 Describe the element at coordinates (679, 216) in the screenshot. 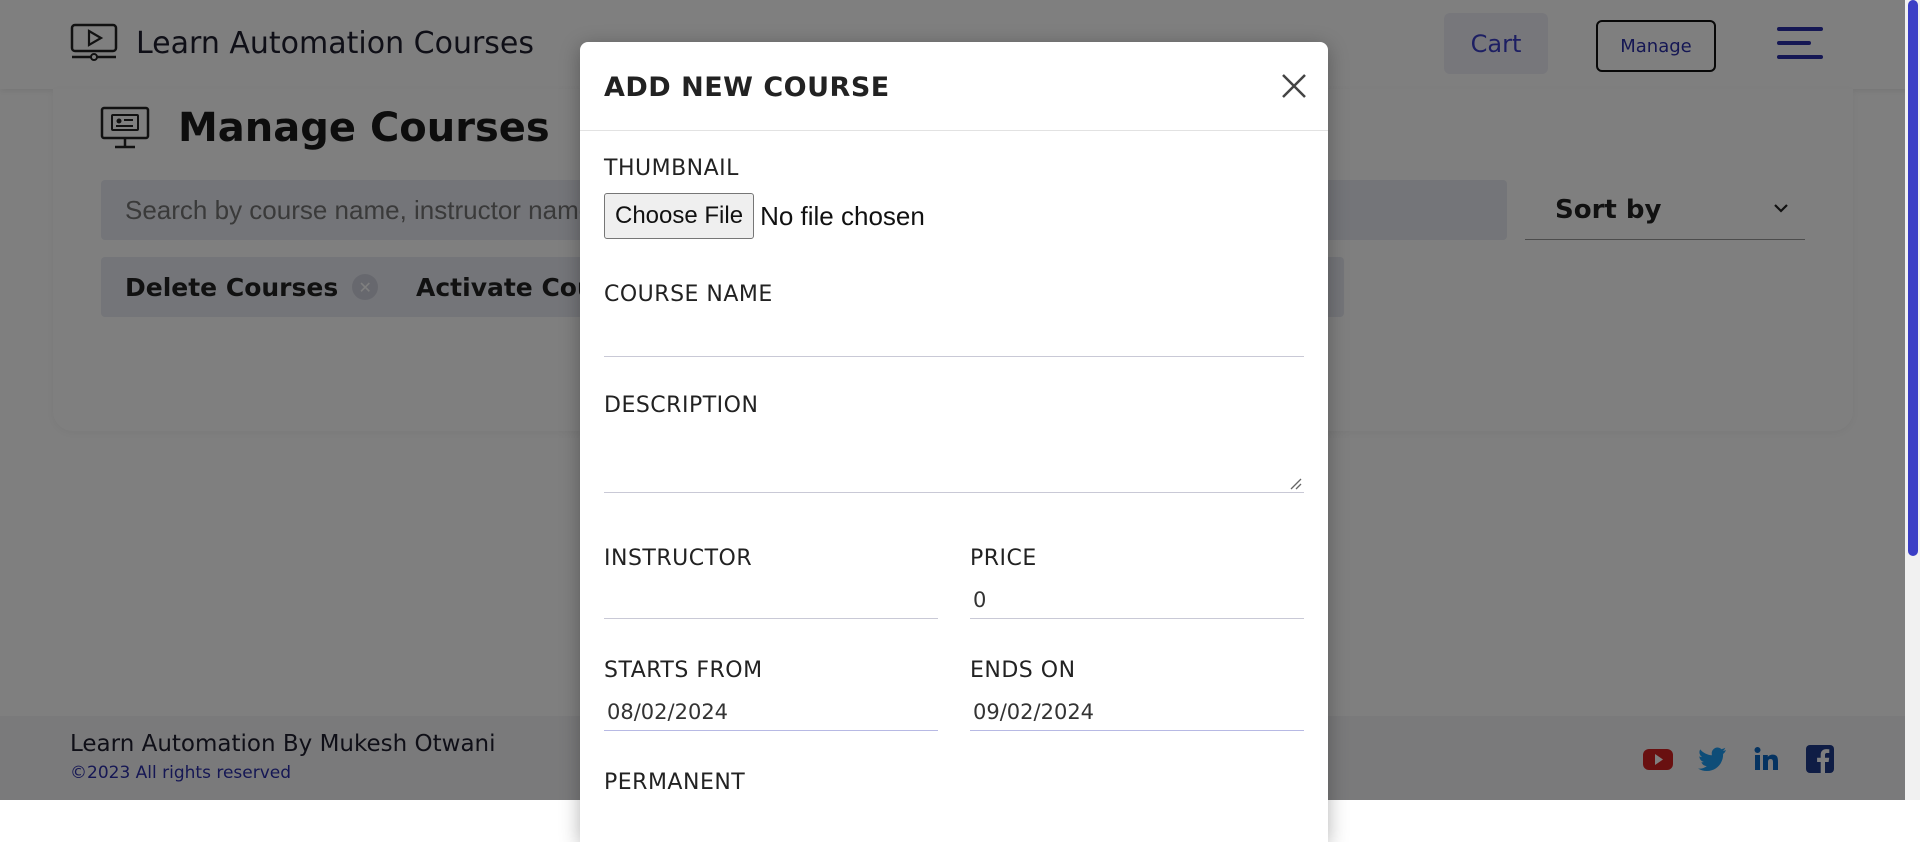

I see `choose-file-button: Choose File` at that location.